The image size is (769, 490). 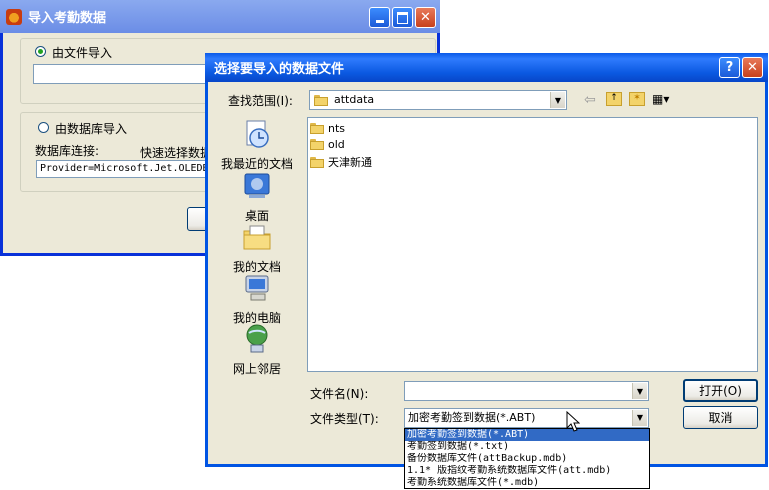 What do you see at coordinates (40, 51) in the screenshot?
I see `radio-file-import` at bounding box center [40, 51].